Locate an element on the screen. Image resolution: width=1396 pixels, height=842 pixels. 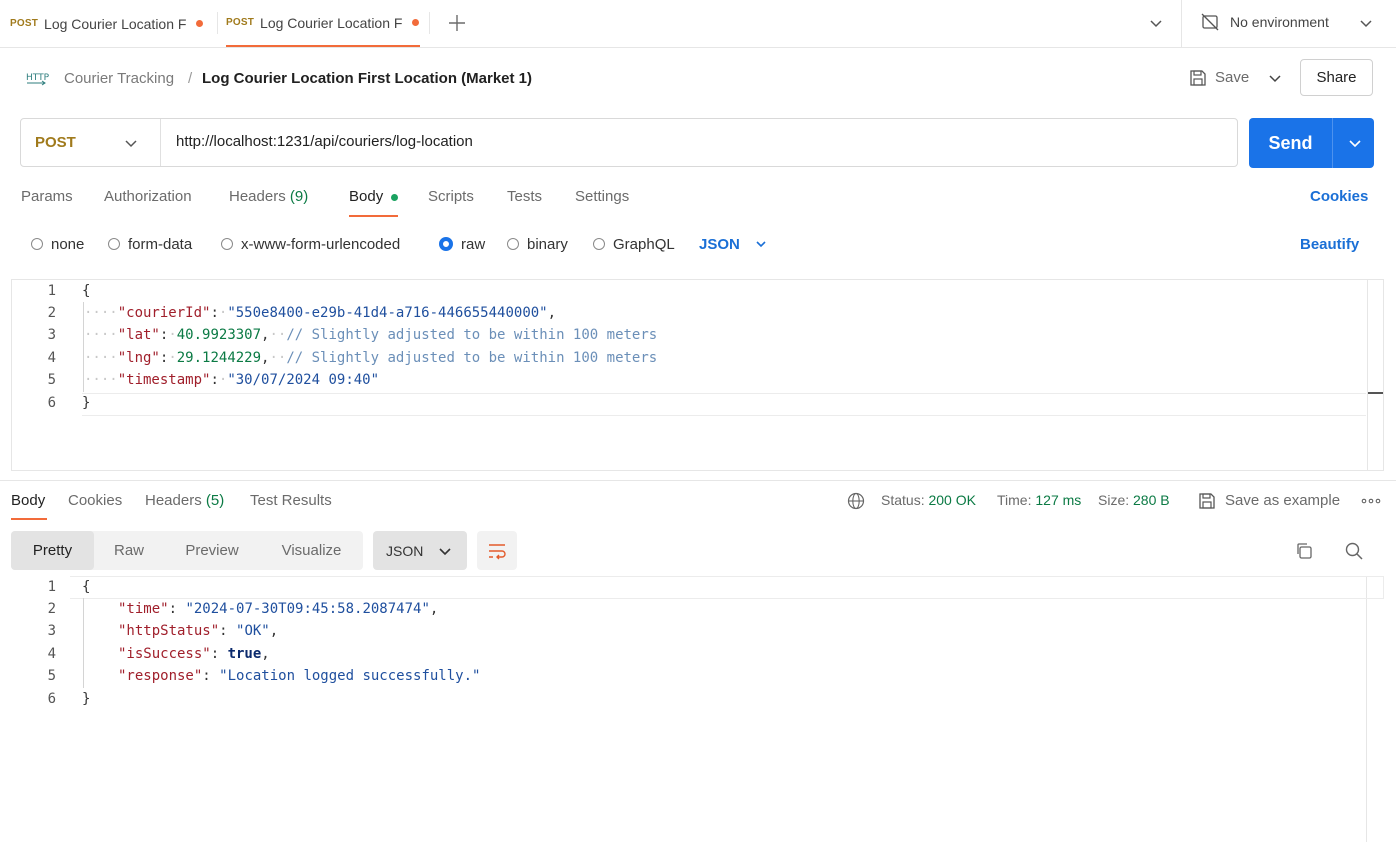
line-number: 3 is located at coordinates (51, 631).